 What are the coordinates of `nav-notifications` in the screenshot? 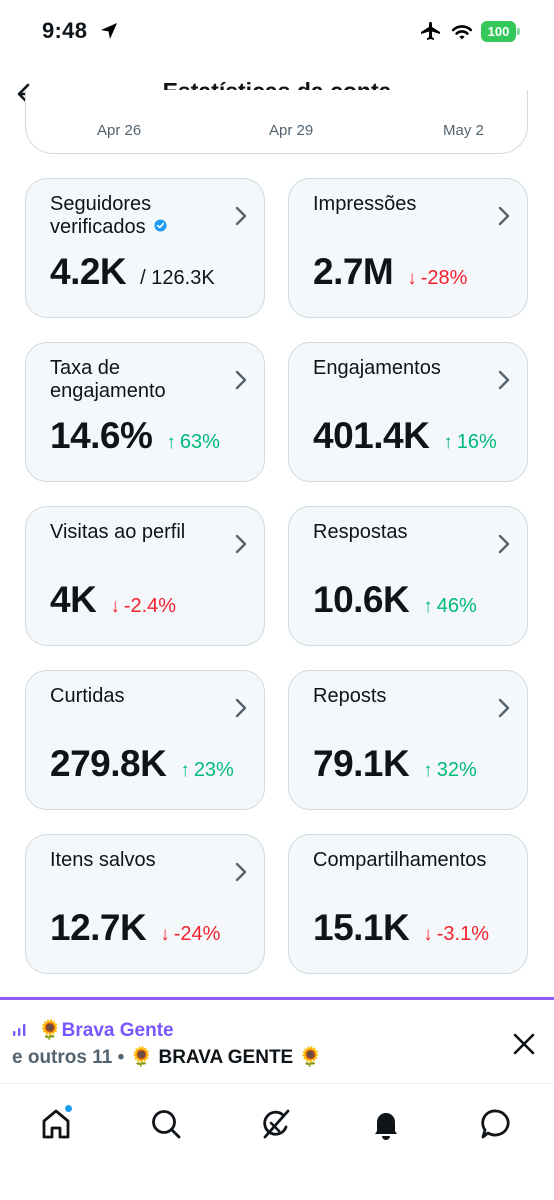 It's located at (386, 1124).